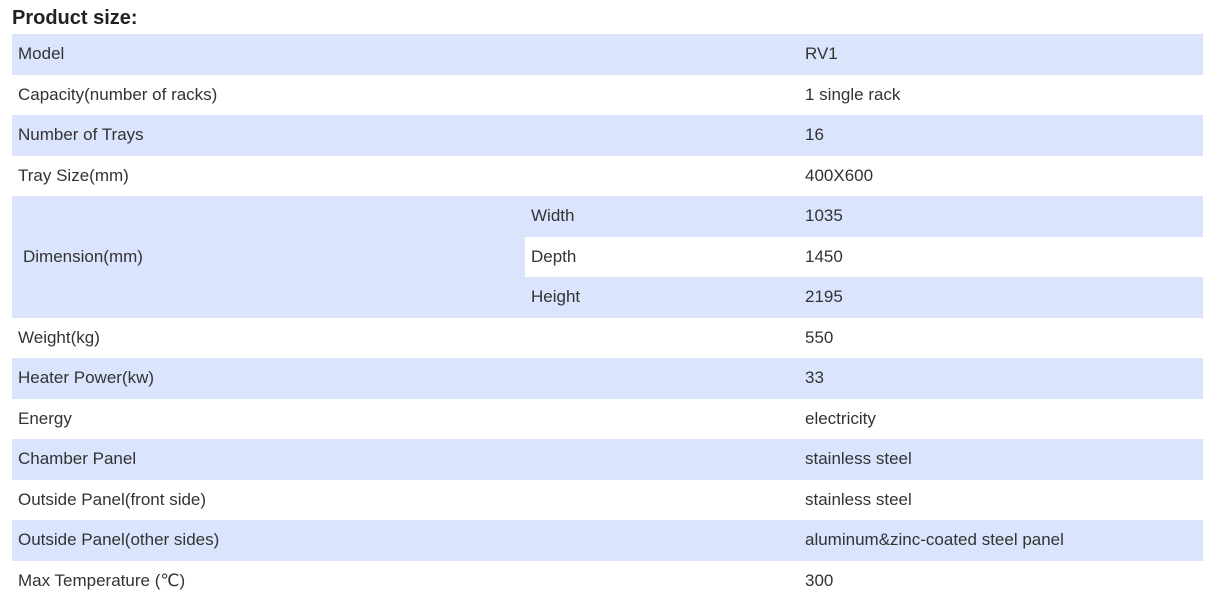 This screenshot has height=602, width=1221. Describe the element at coordinates (1001, 418) in the screenshot. I see `row-value: electricity` at that location.